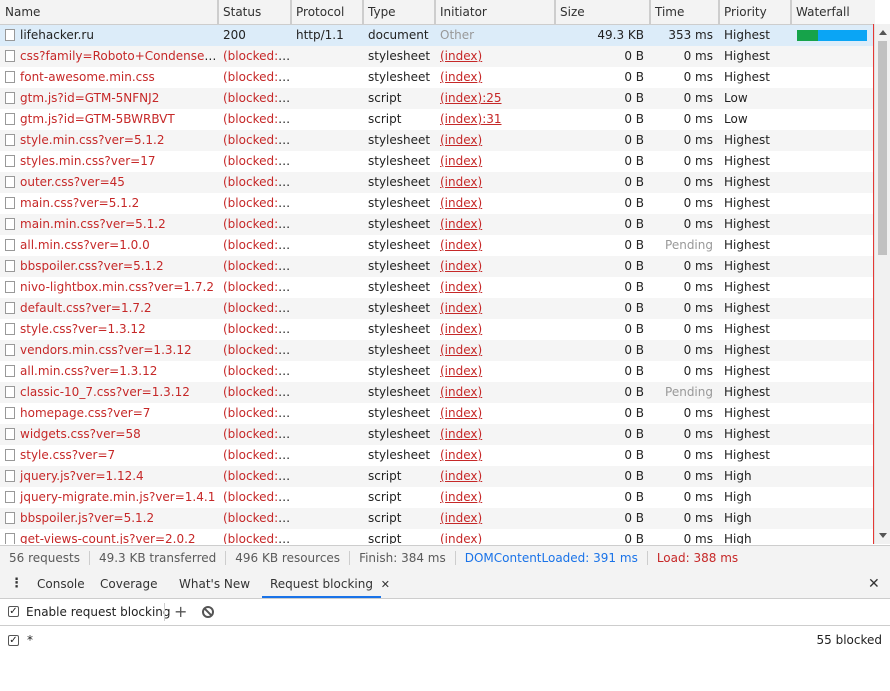 The image size is (890, 691). Describe the element at coordinates (457, 35) in the screenshot. I see `request-initiator: Other` at that location.